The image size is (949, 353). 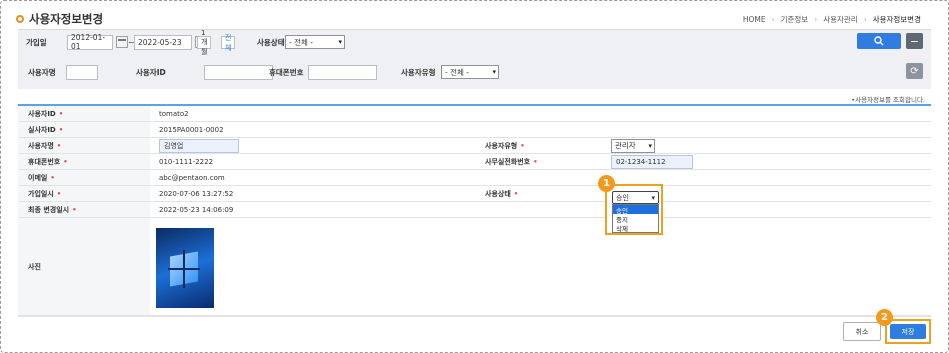 I want to click on save-button: 저장, so click(x=908, y=331).